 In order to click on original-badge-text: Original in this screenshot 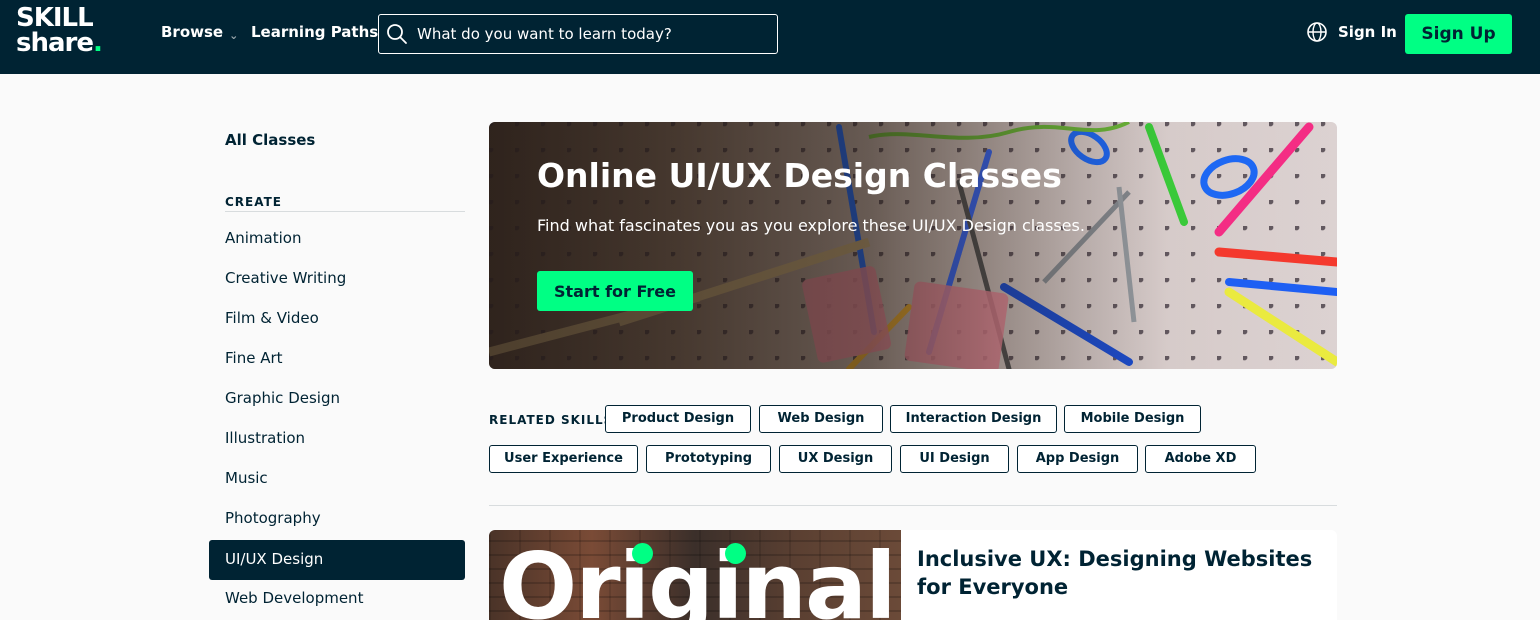, I will do `click(698, 576)`.